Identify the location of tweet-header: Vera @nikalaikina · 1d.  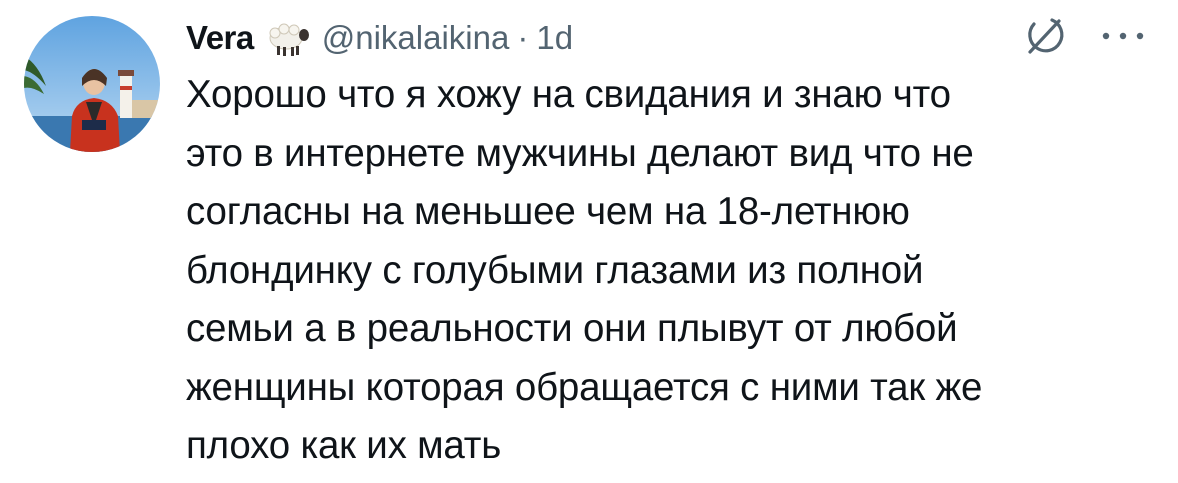
(379, 38).